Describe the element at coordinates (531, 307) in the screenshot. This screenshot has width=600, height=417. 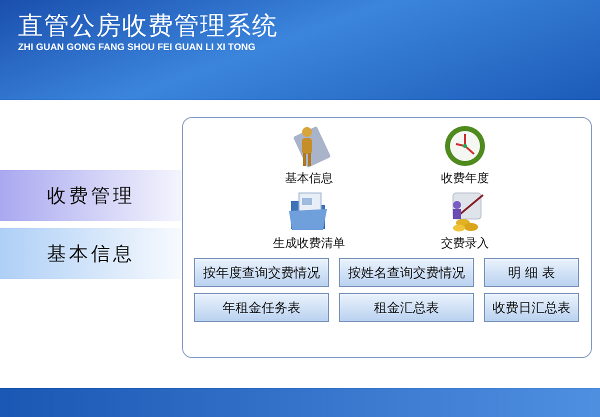
I see `menu-button: 收费日汇总表` at that location.